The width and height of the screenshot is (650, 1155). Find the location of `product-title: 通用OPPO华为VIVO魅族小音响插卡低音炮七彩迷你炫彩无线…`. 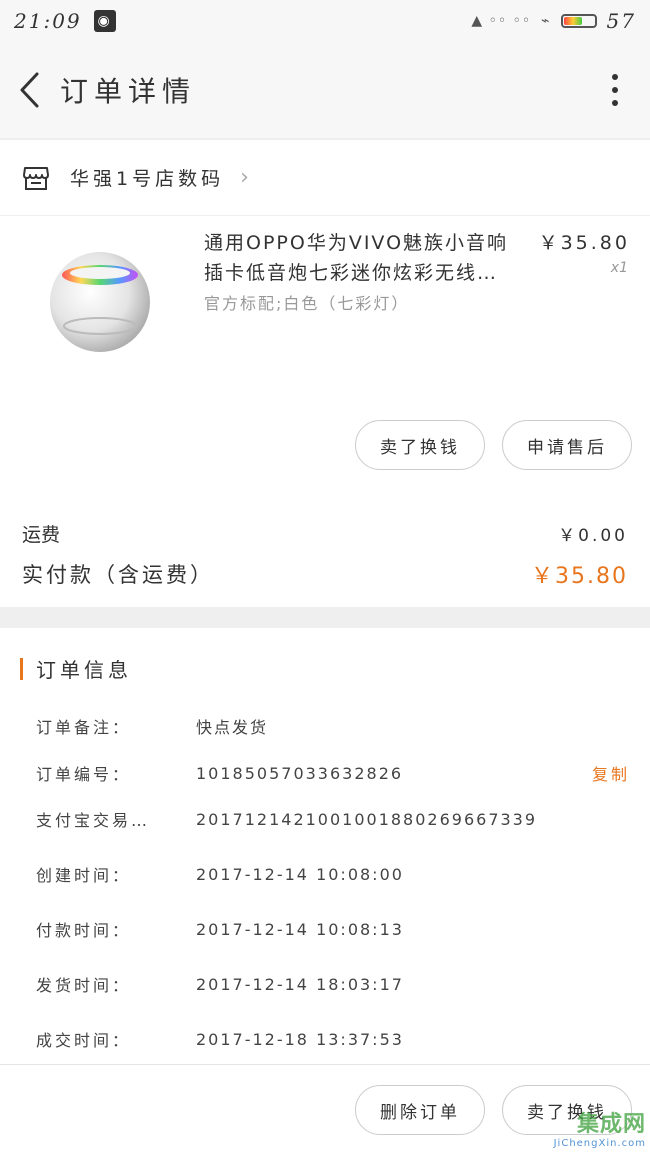

product-title: 通用OPPO华为VIVO魅族小音响插卡低音炮七彩迷你炫彩无线… is located at coordinates (364, 258).